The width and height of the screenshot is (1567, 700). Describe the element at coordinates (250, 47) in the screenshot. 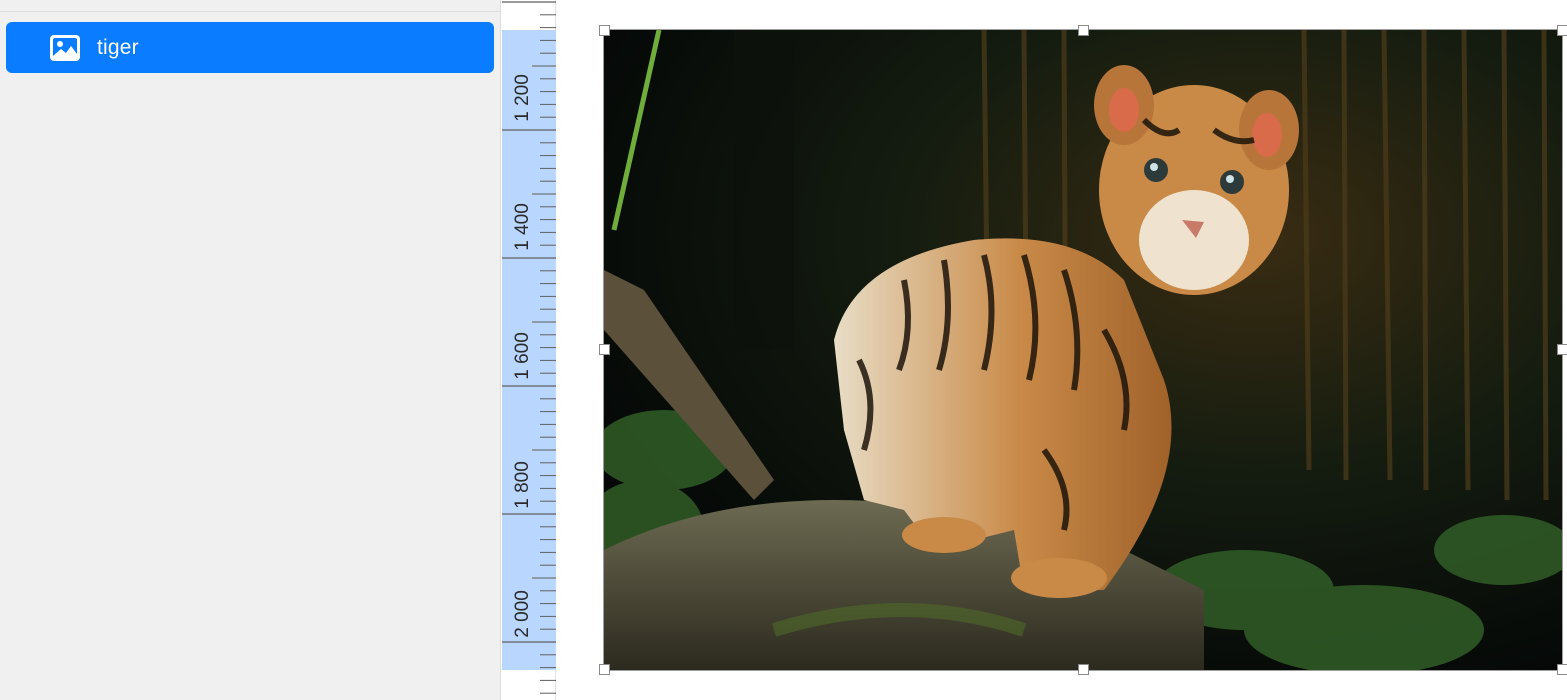

I see `layer-item-tiger: tiger` at that location.